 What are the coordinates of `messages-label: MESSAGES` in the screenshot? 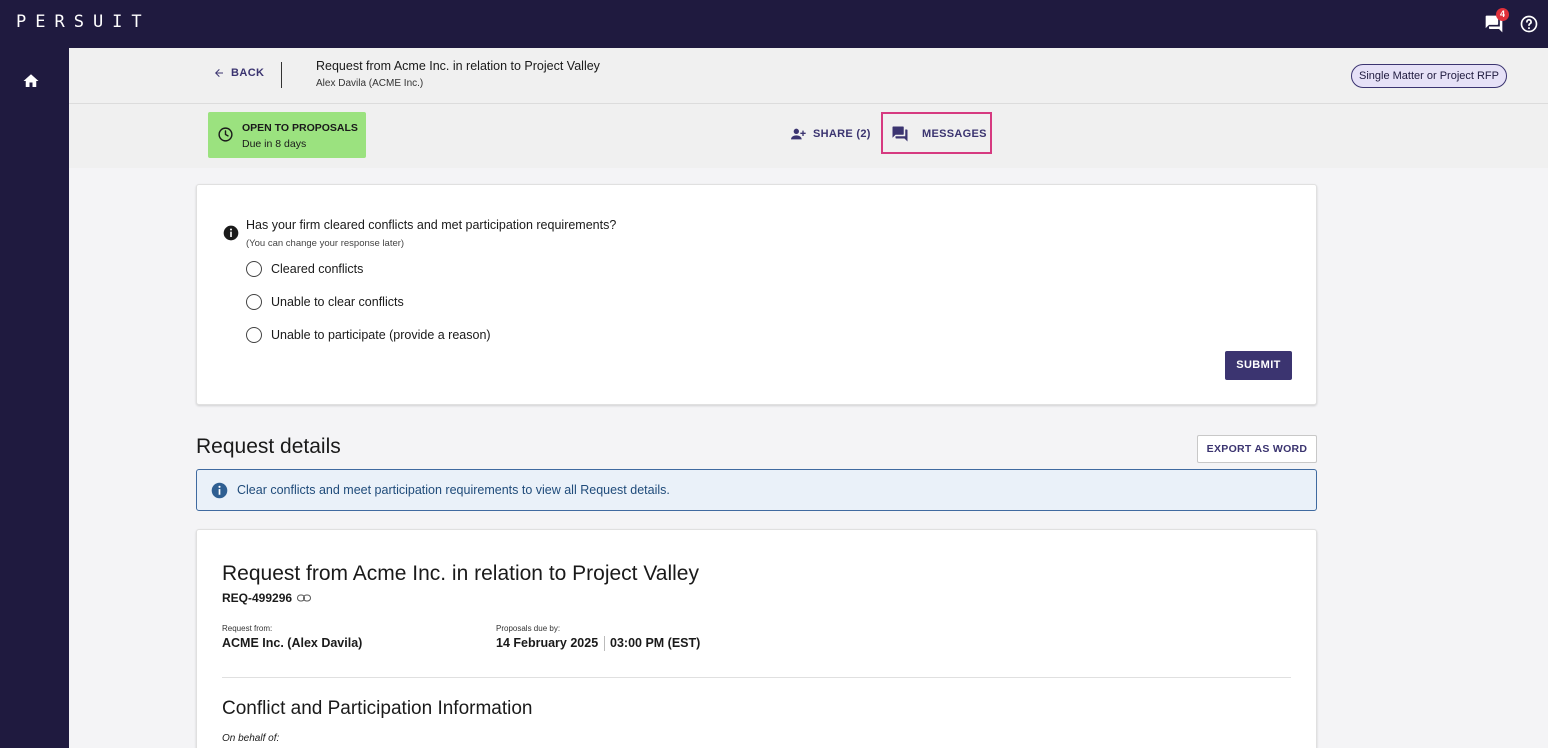 It's located at (954, 134).